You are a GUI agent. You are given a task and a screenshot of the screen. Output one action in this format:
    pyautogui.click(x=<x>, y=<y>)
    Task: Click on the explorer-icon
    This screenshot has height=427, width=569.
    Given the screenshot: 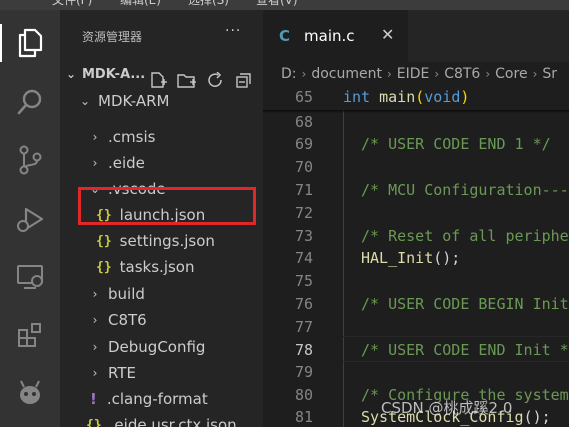 What is the action you would take?
    pyautogui.click(x=30, y=43)
    